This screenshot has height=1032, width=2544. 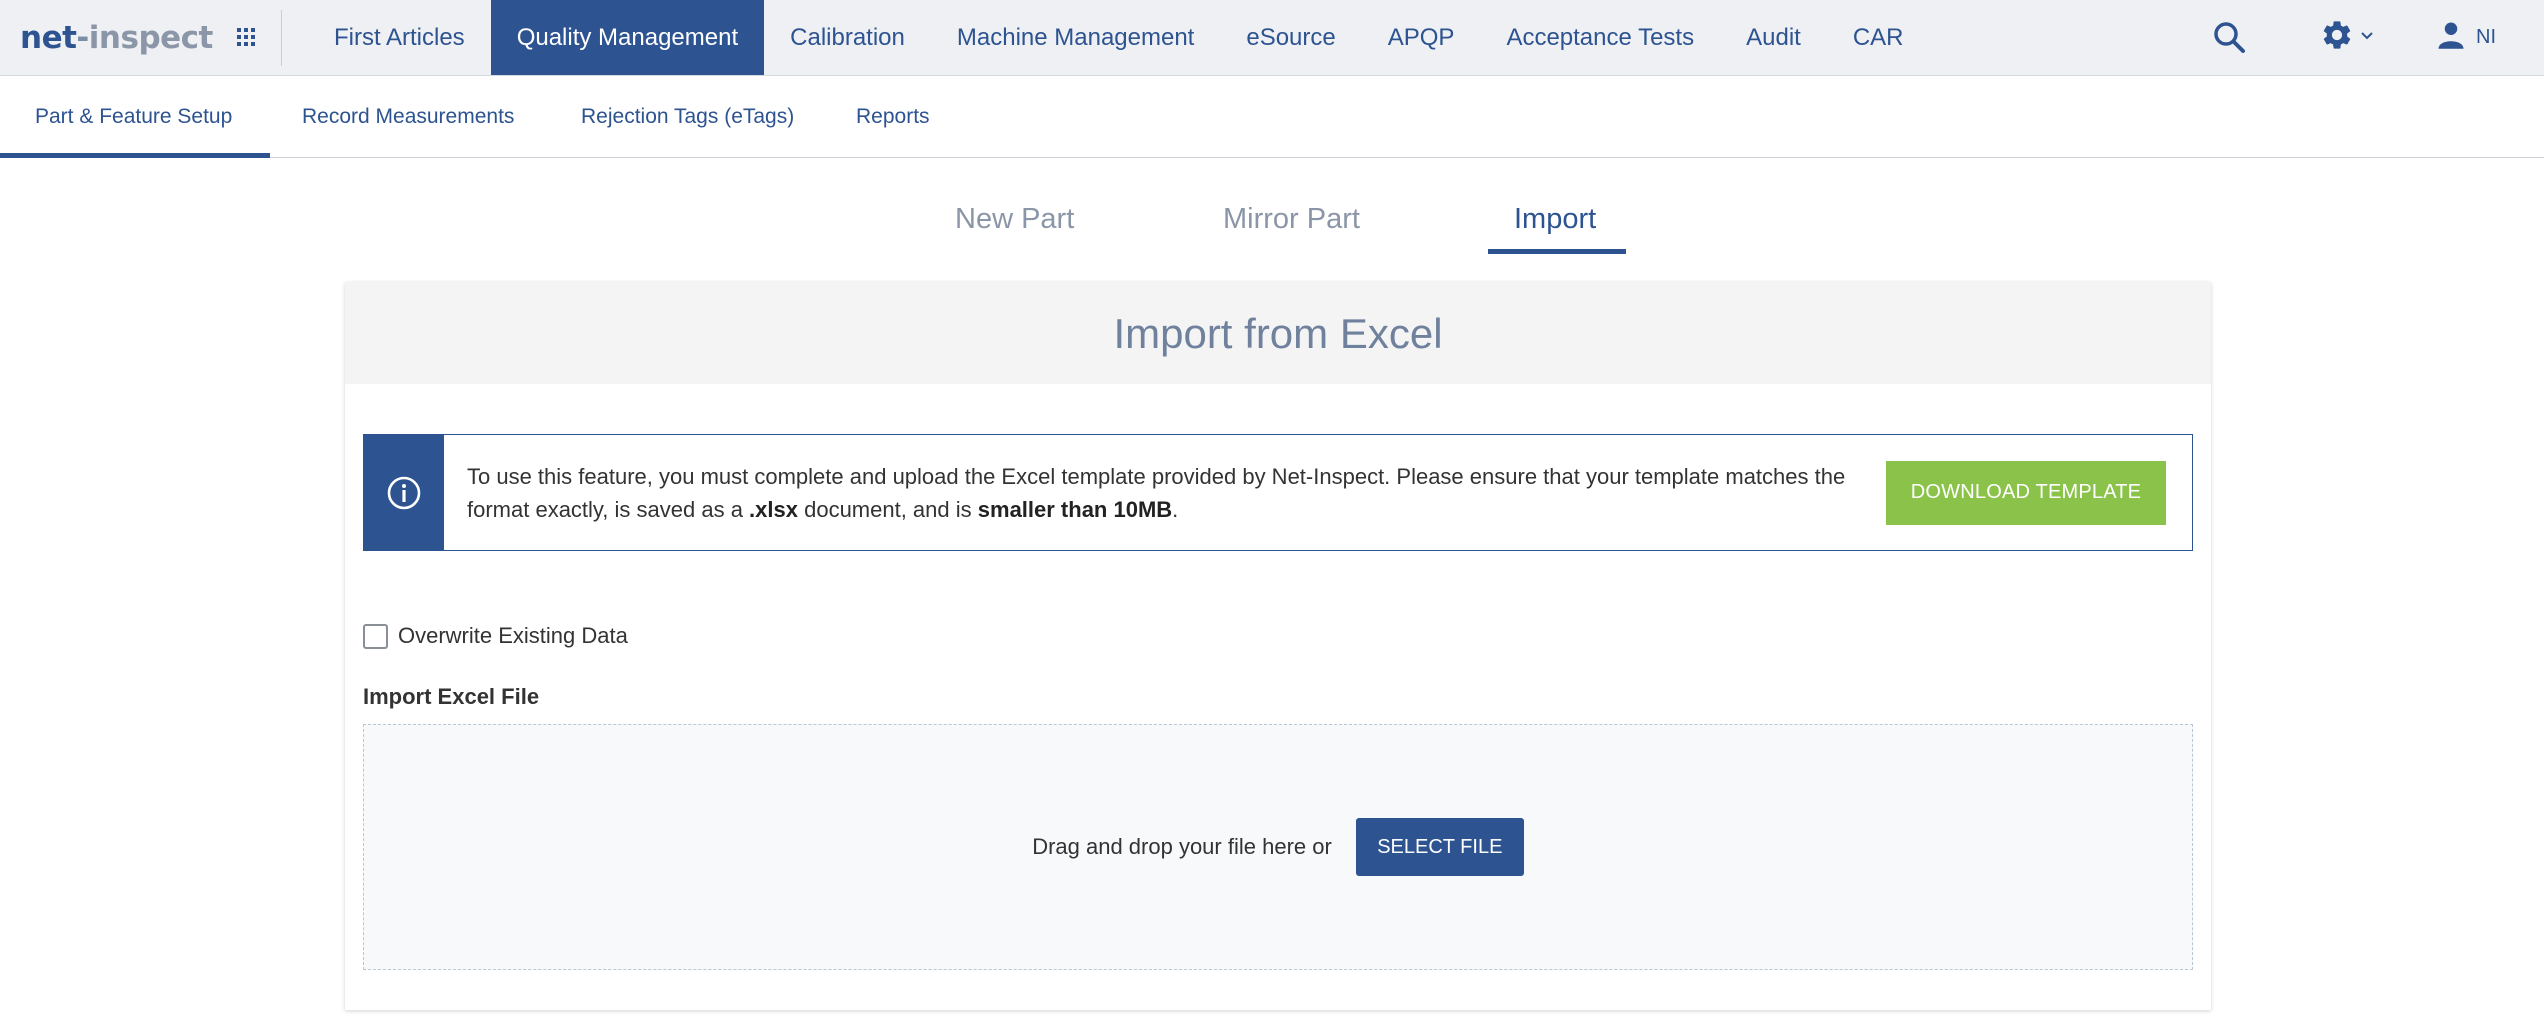 What do you see at coordinates (1773, 37) in the screenshot?
I see `nav-item-audit: Audit` at bounding box center [1773, 37].